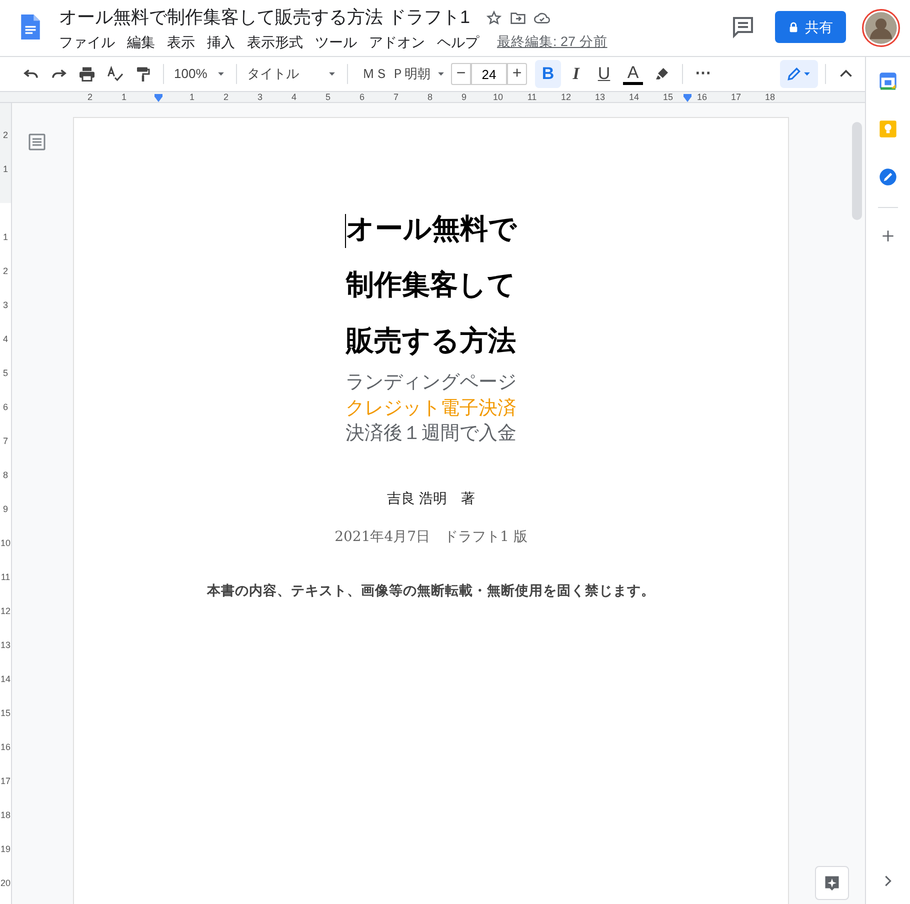 This screenshot has height=904, width=910. I want to click on share-button: 共有, so click(810, 27).